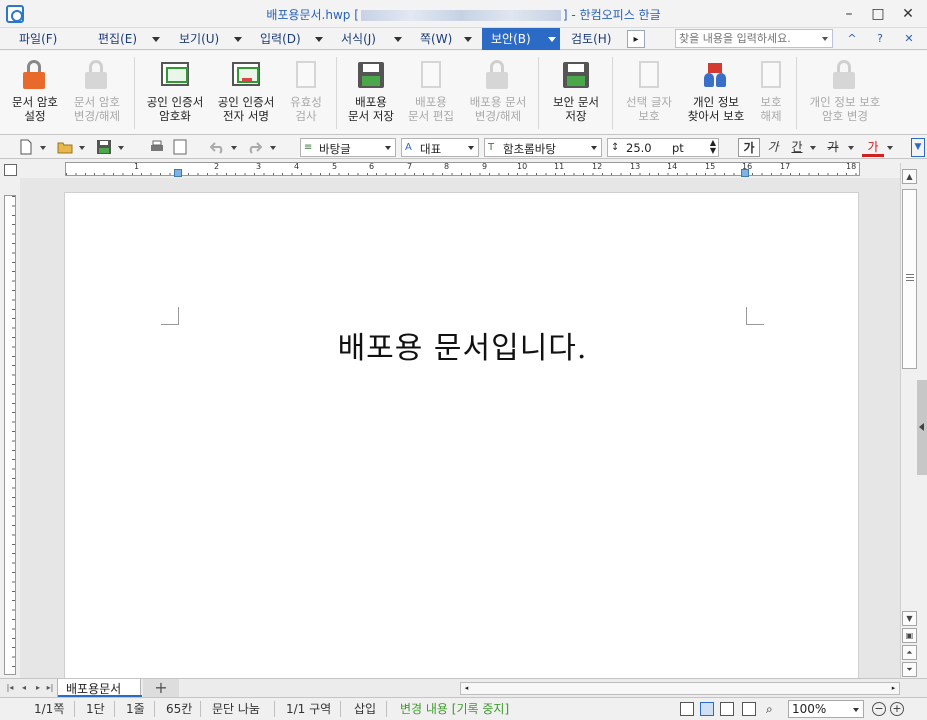 This screenshot has height=720, width=927. I want to click on document-tab: 배포용문서, so click(99, 688).